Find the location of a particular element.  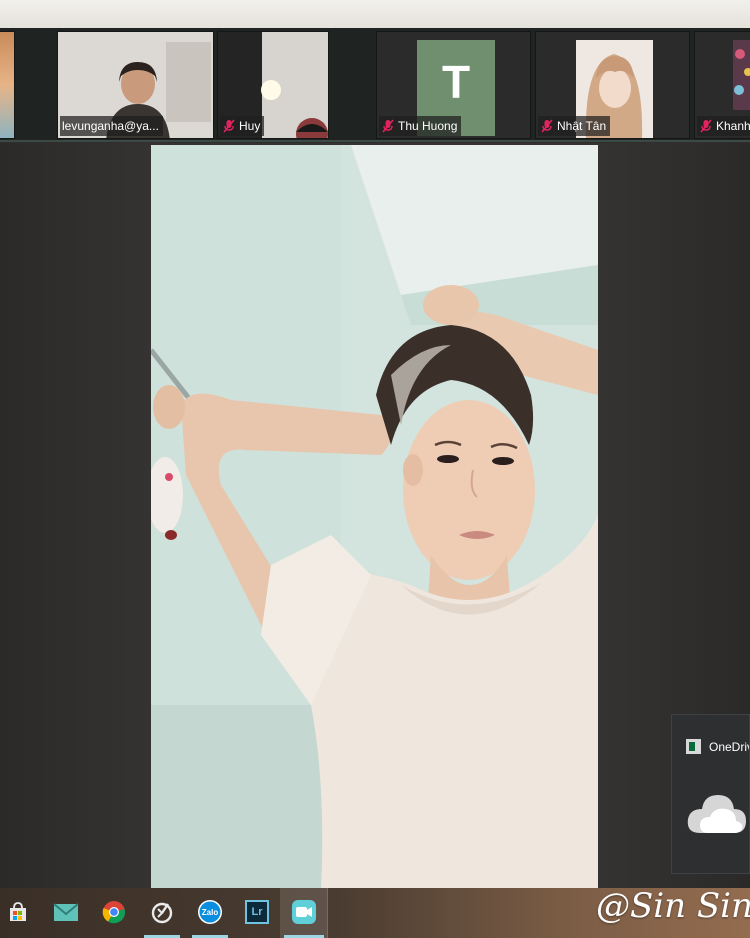

participant-tile-huy: Huy is located at coordinates (273, 85).